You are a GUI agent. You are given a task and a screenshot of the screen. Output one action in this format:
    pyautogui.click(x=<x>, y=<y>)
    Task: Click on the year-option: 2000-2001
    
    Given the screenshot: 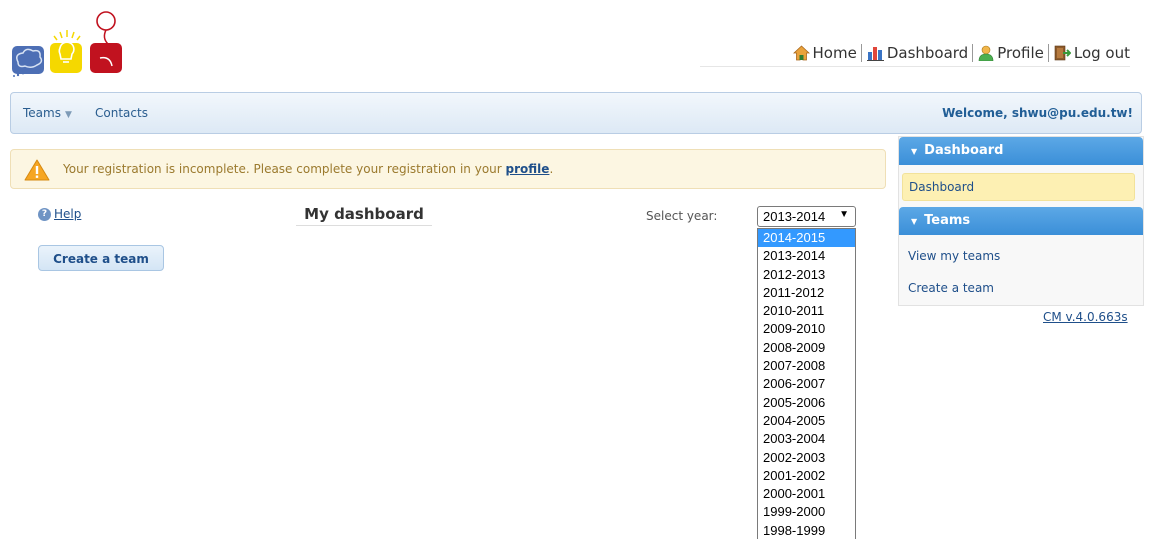 What is the action you would take?
    pyautogui.click(x=806, y=494)
    